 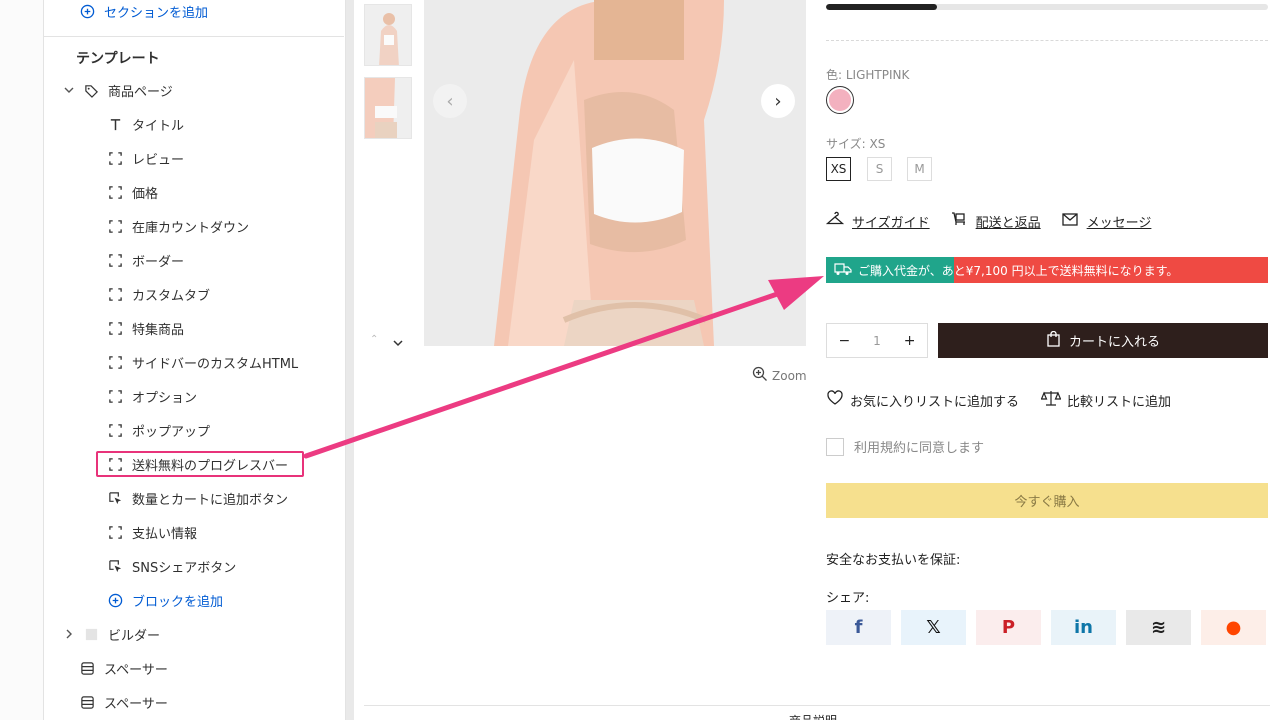 What do you see at coordinates (156, 13) in the screenshot?
I see `add-section-label: セクションを追加` at bounding box center [156, 13].